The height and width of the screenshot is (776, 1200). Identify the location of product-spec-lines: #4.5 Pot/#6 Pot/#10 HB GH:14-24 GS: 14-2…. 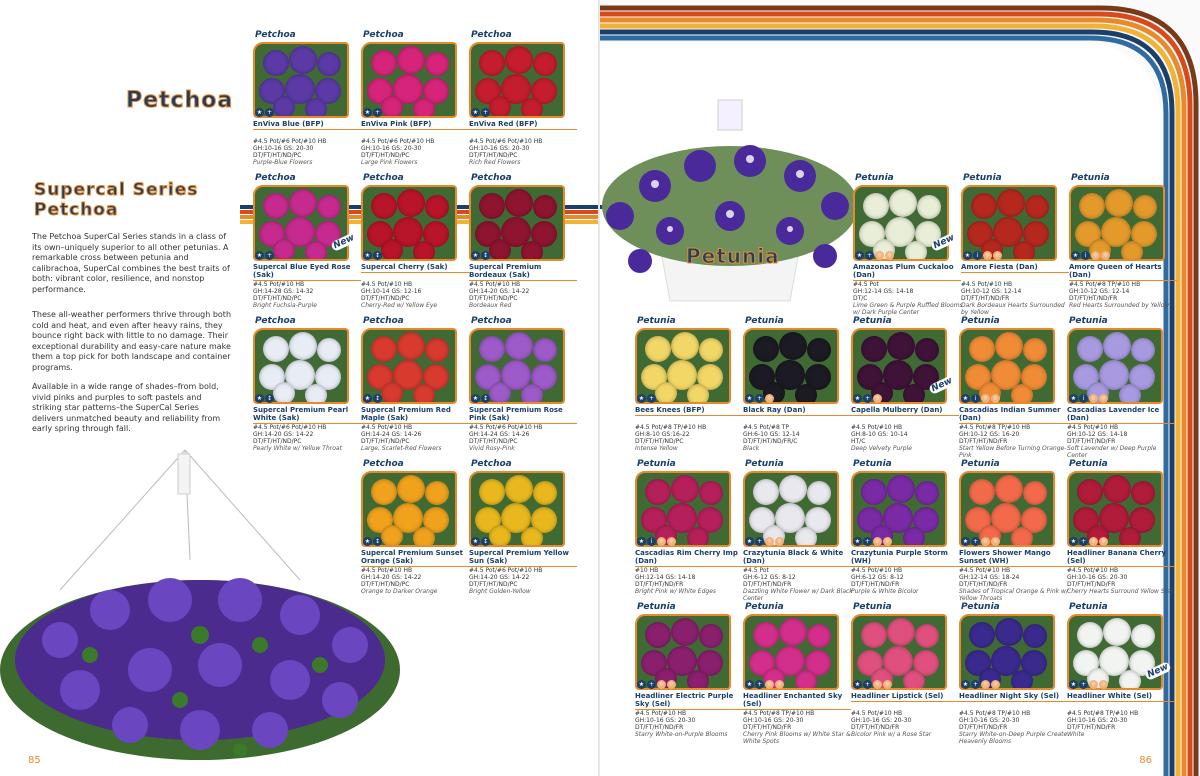
(506, 434).